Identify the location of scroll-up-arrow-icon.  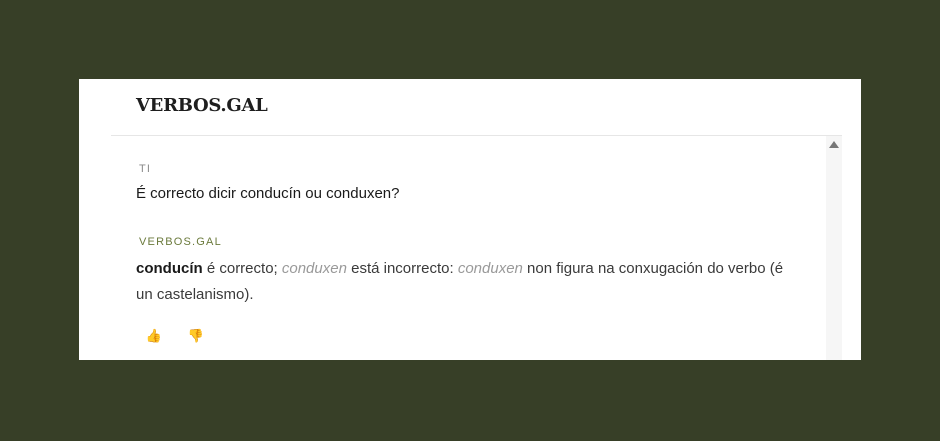
(834, 144).